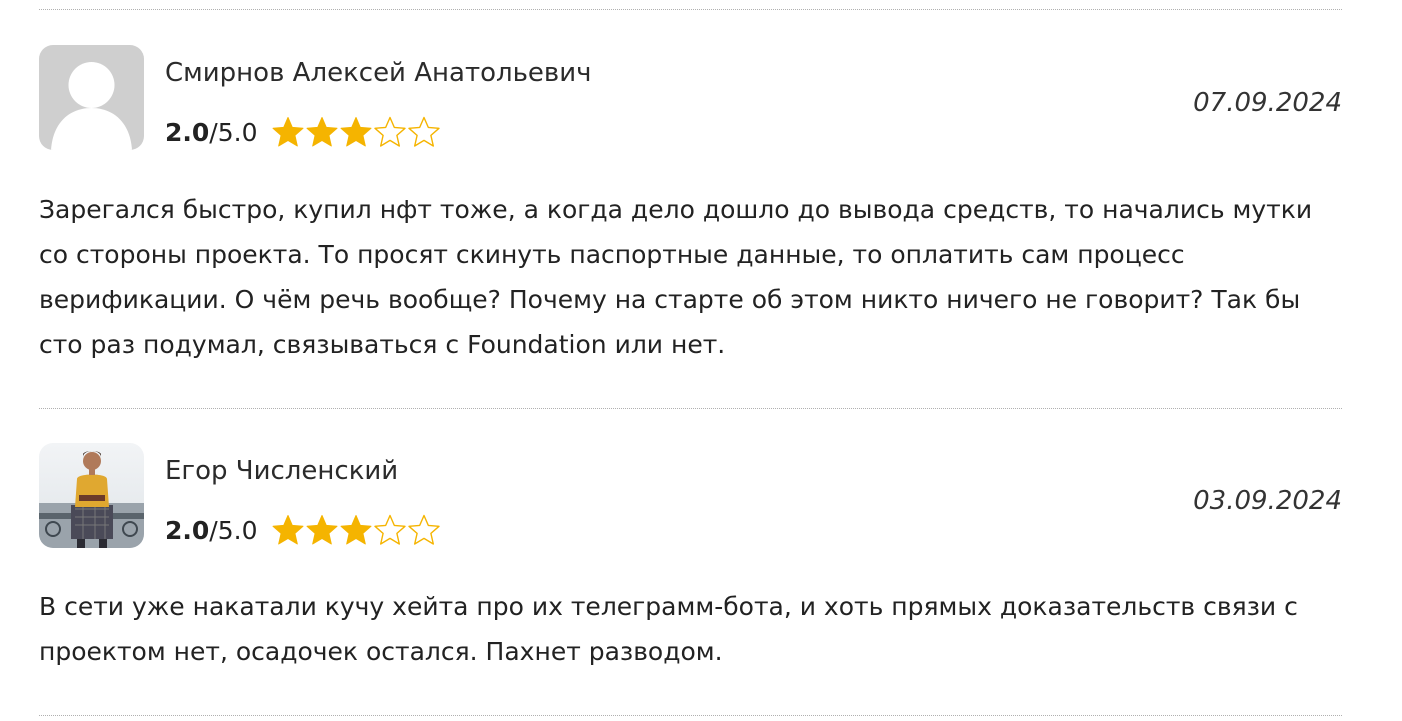 Image resolution: width=1402 pixels, height=721 pixels. Describe the element at coordinates (690, 408) in the screenshot. I see `divider-middle` at that location.